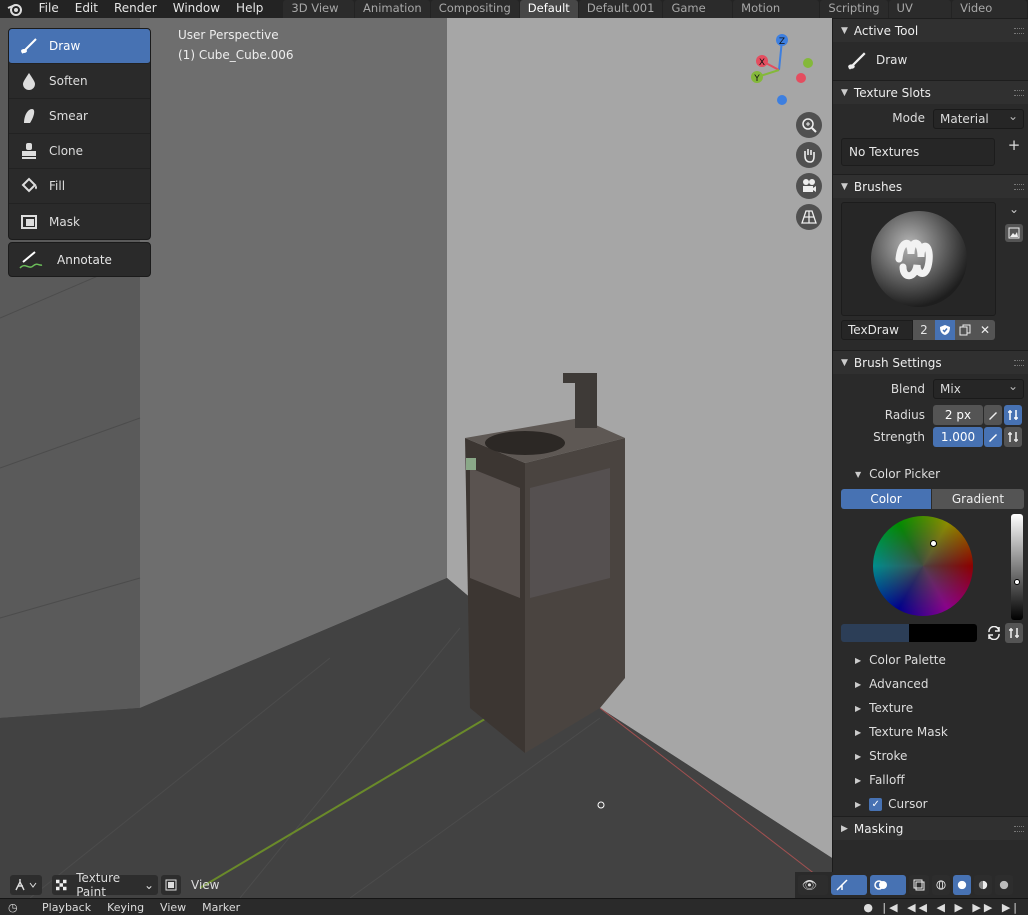  Describe the element at coordinates (886, 499) in the screenshot. I see `color-tab: Color` at that location.